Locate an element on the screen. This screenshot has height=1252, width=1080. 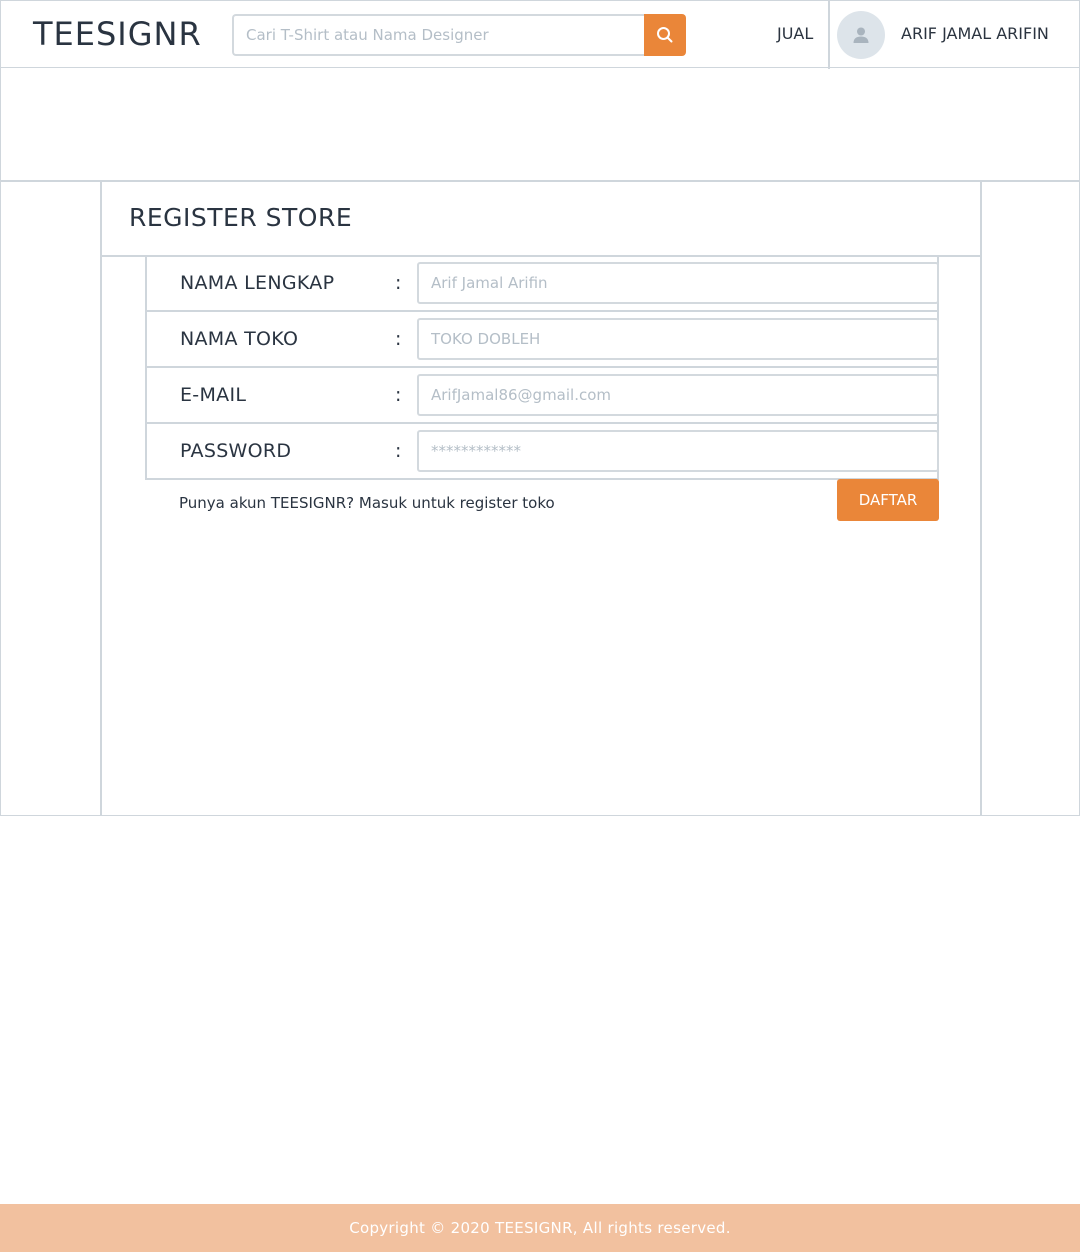
password-input is located at coordinates (678, 451).